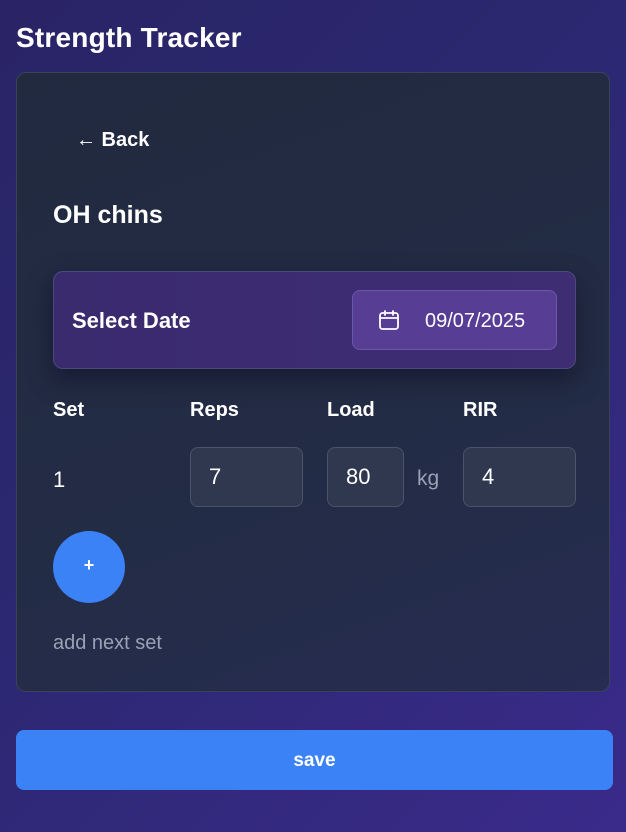 Image resolution: width=626 pixels, height=832 pixels. Describe the element at coordinates (107, 643) in the screenshot. I see `add-set-caption: add next set` at that location.